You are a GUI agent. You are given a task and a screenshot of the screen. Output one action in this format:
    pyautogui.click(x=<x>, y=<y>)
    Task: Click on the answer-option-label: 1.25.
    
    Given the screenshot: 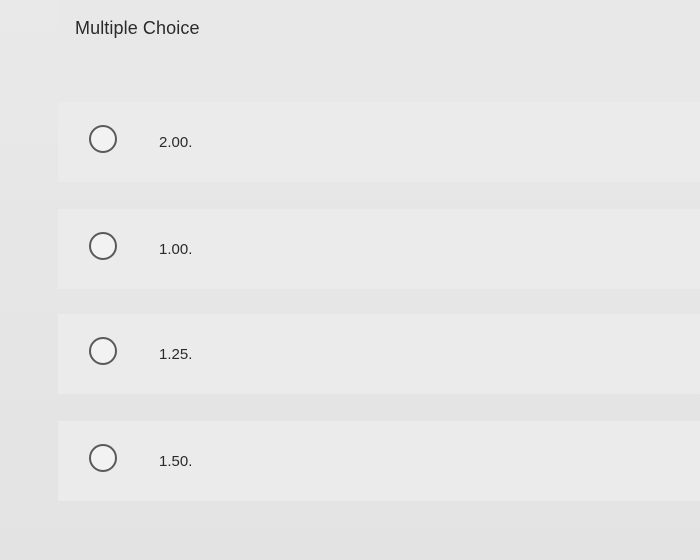 What is the action you would take?
    pyautogui.click(x=176, y=354)
    